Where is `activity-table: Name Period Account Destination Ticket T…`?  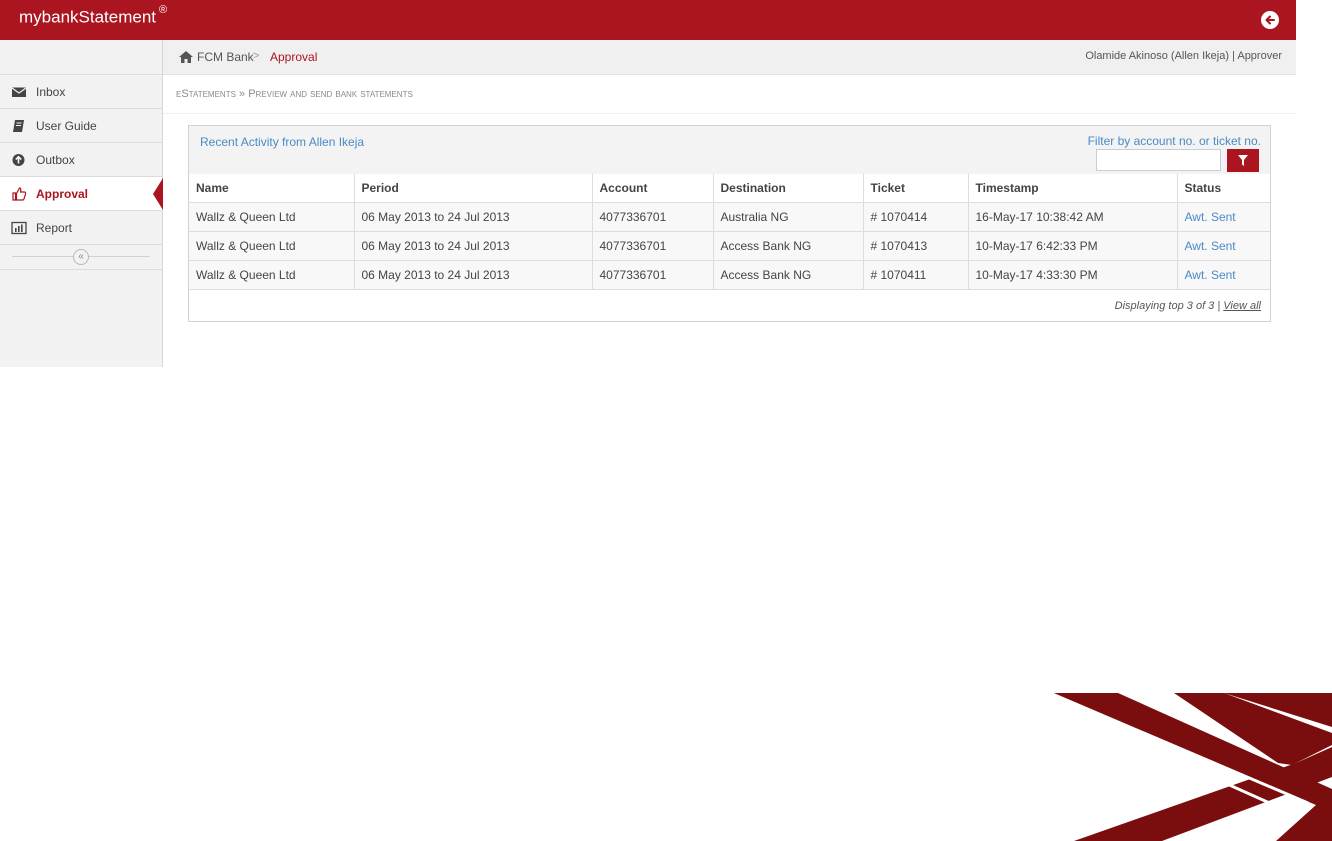 activity-table: Name Period Account Destination Ticket T… is located at coordinates (729, 232).